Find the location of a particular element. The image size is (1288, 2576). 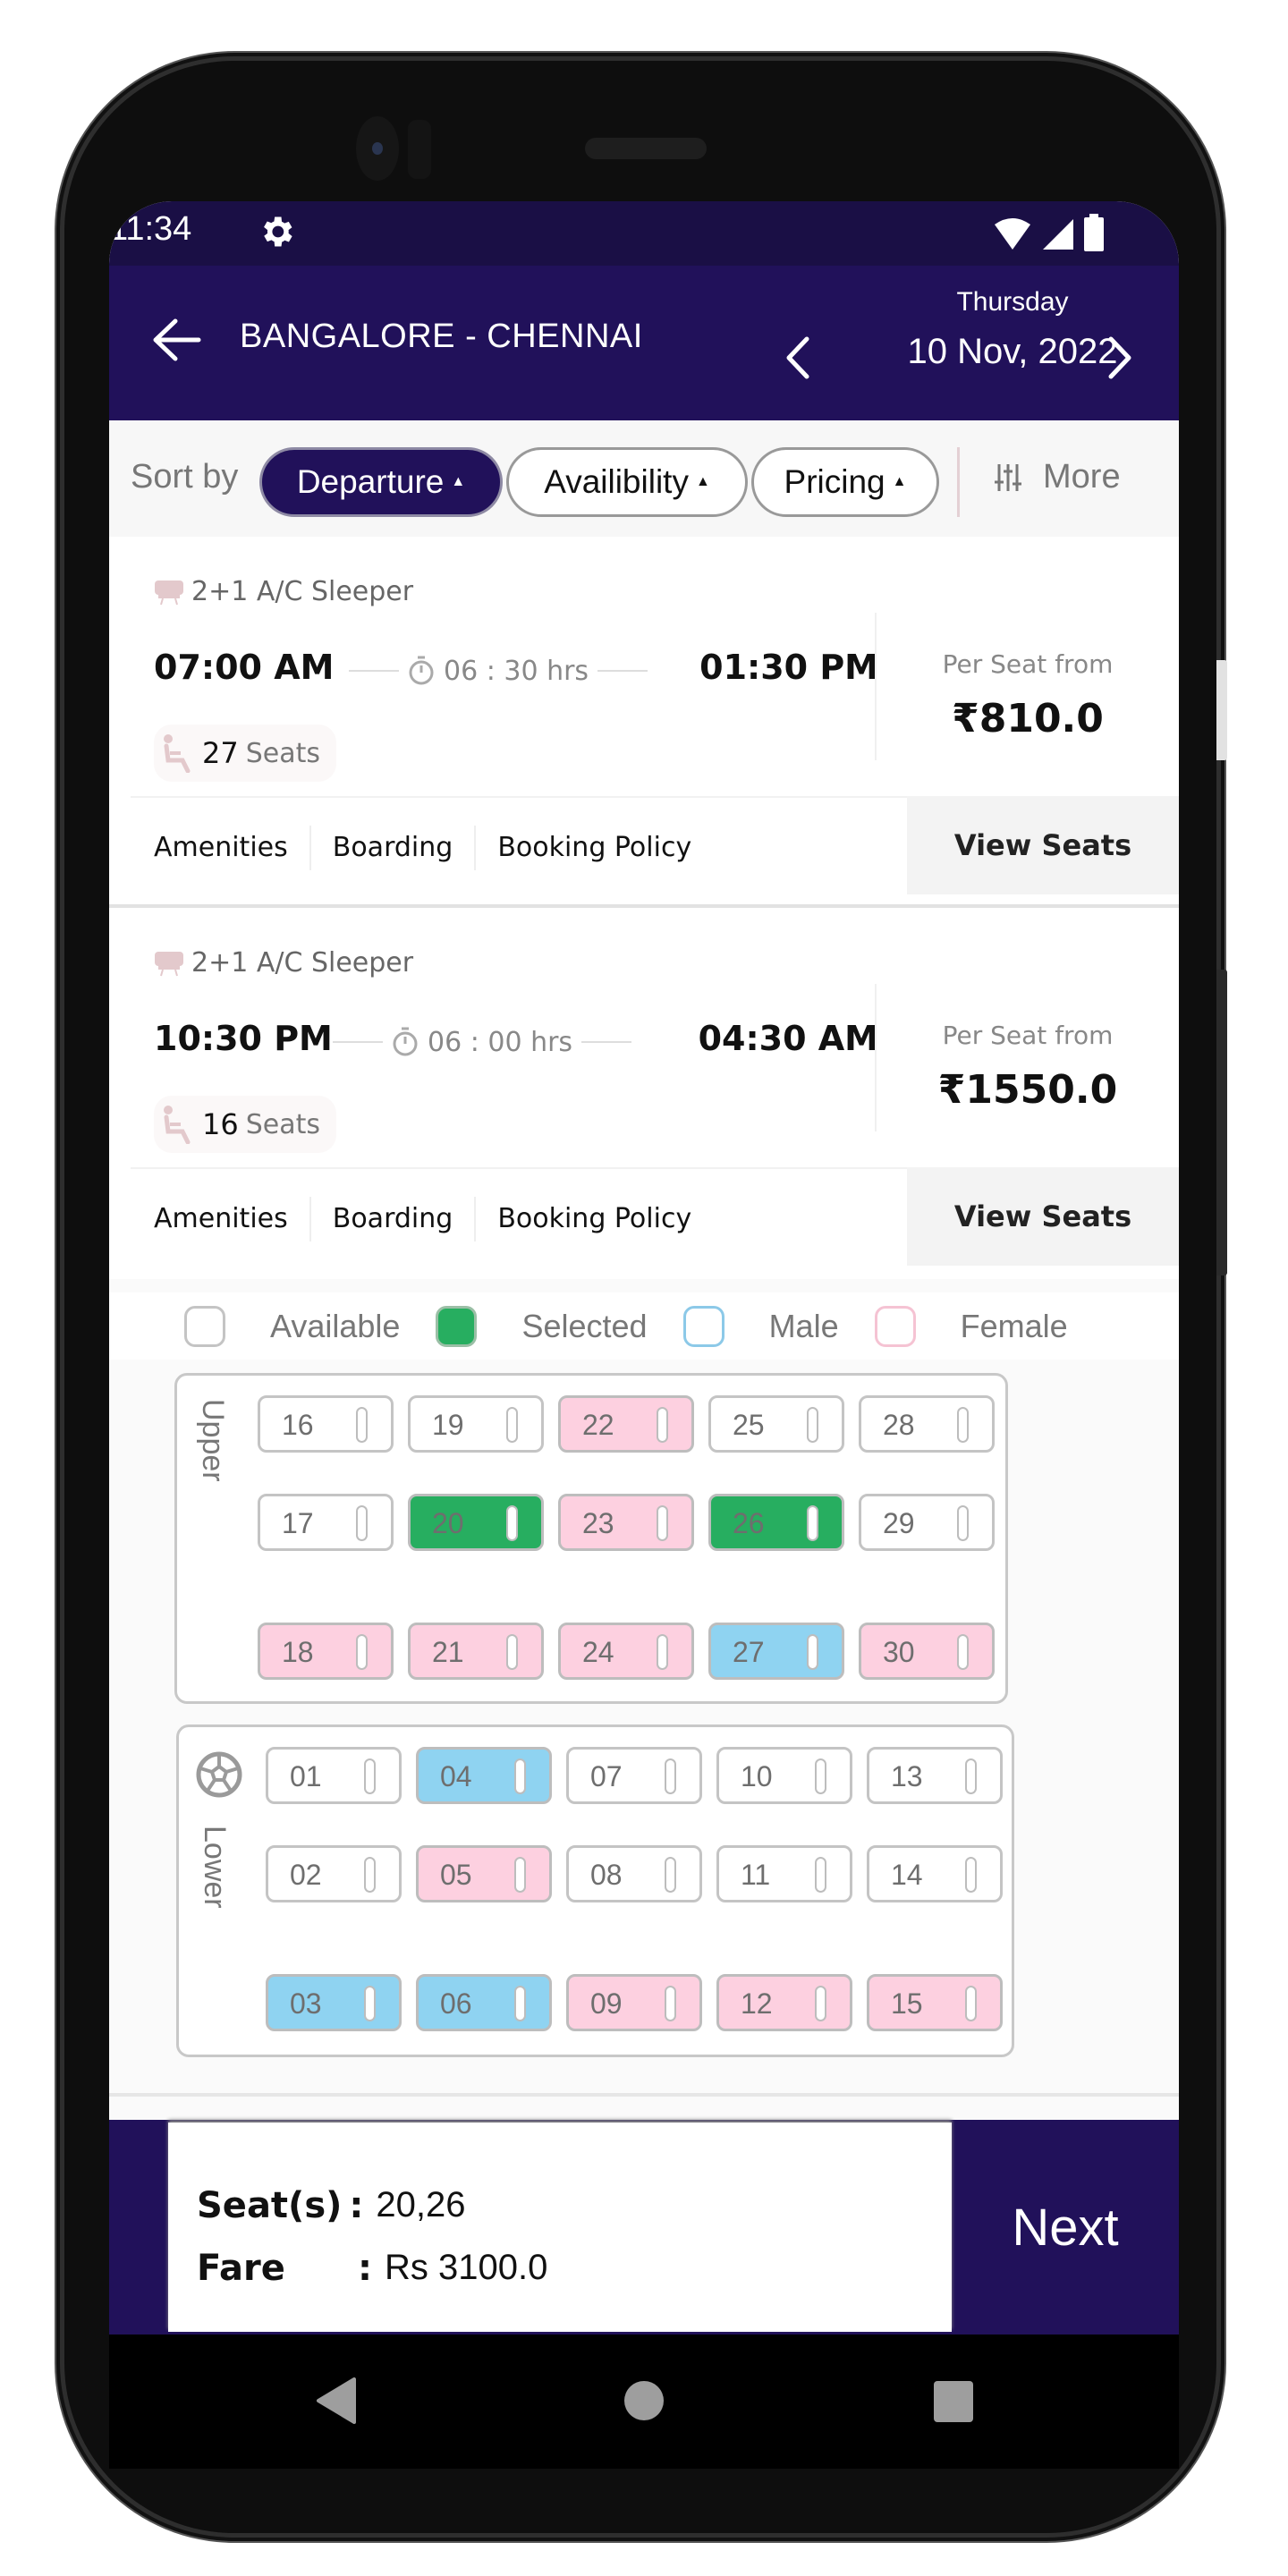

seat-number: 04 is located at coordinates (456, 1776).